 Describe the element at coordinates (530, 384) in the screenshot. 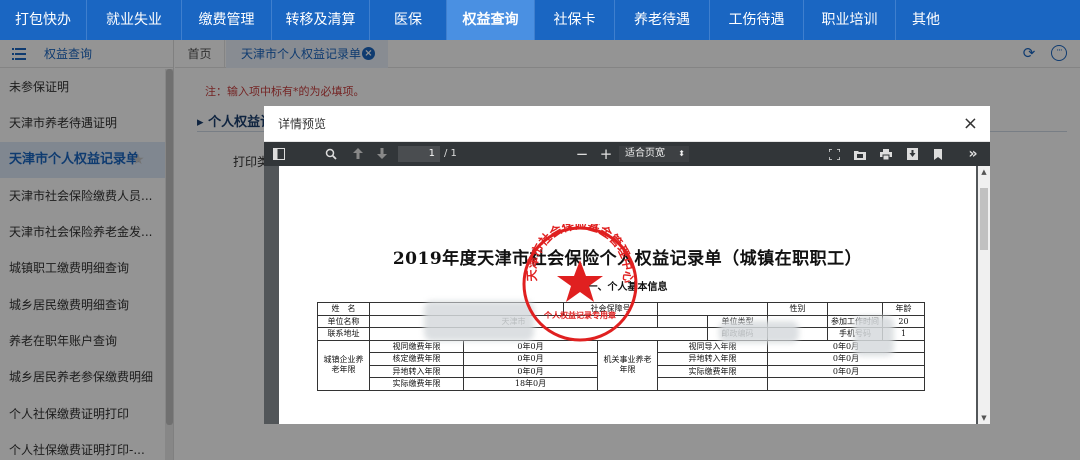

I see `table-cell: 18年0月` at that location.